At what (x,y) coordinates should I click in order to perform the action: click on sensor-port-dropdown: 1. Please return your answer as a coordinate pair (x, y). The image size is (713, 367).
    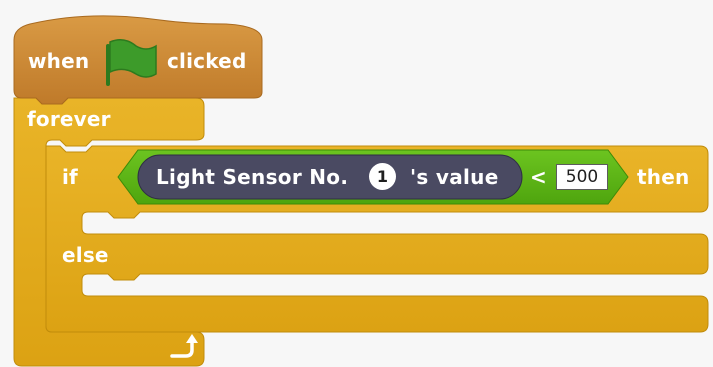
    Looking at the image, I should click on (382, 176).